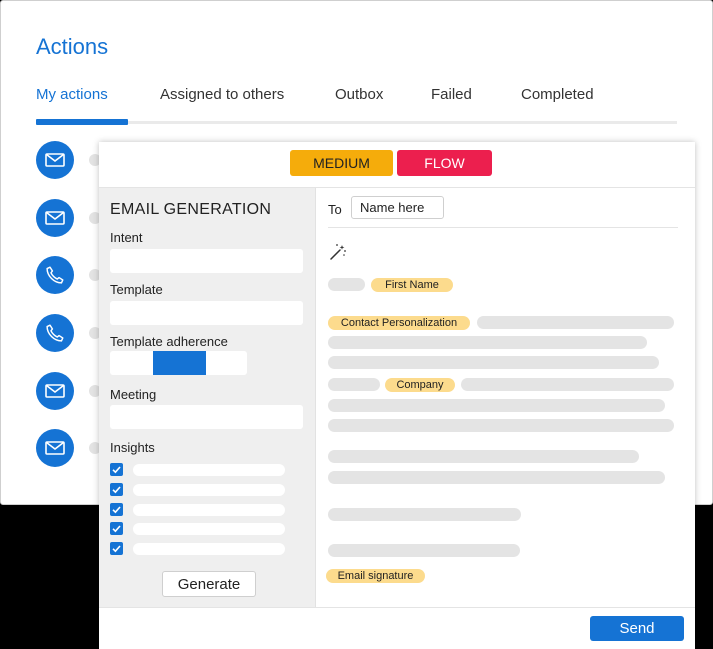 The height and width of the screenshot is (649, 713). What do you see at coordinates (133, 394) in the screenshot?
I see `meeting-label: Meeting` at bounding box center [133, 394].